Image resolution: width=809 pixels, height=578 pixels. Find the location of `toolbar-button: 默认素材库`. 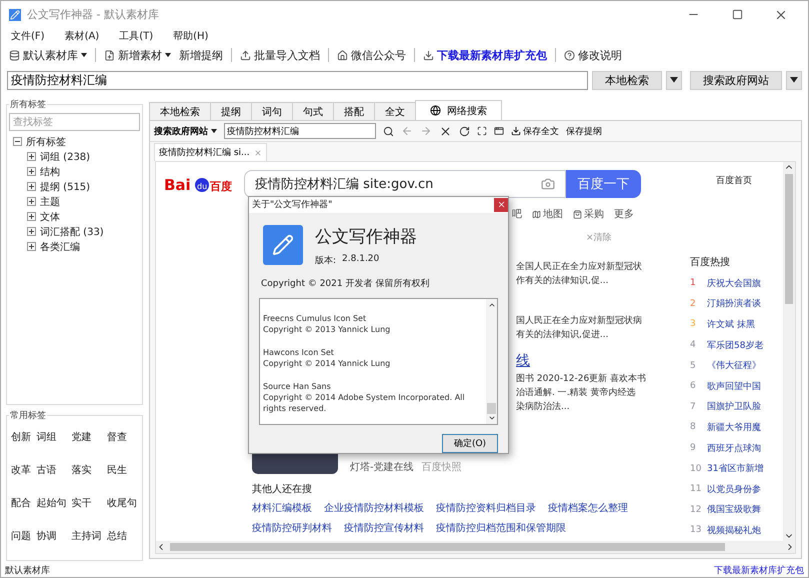

toolbar-button: 默认素材库 is located at coordinates (48, 55).